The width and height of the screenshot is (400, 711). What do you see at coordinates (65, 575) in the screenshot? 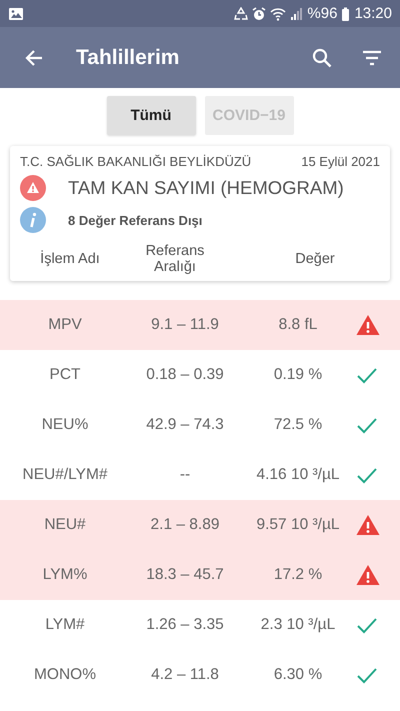
I see `test-name: LYM%` at bounding box center [65, 575].